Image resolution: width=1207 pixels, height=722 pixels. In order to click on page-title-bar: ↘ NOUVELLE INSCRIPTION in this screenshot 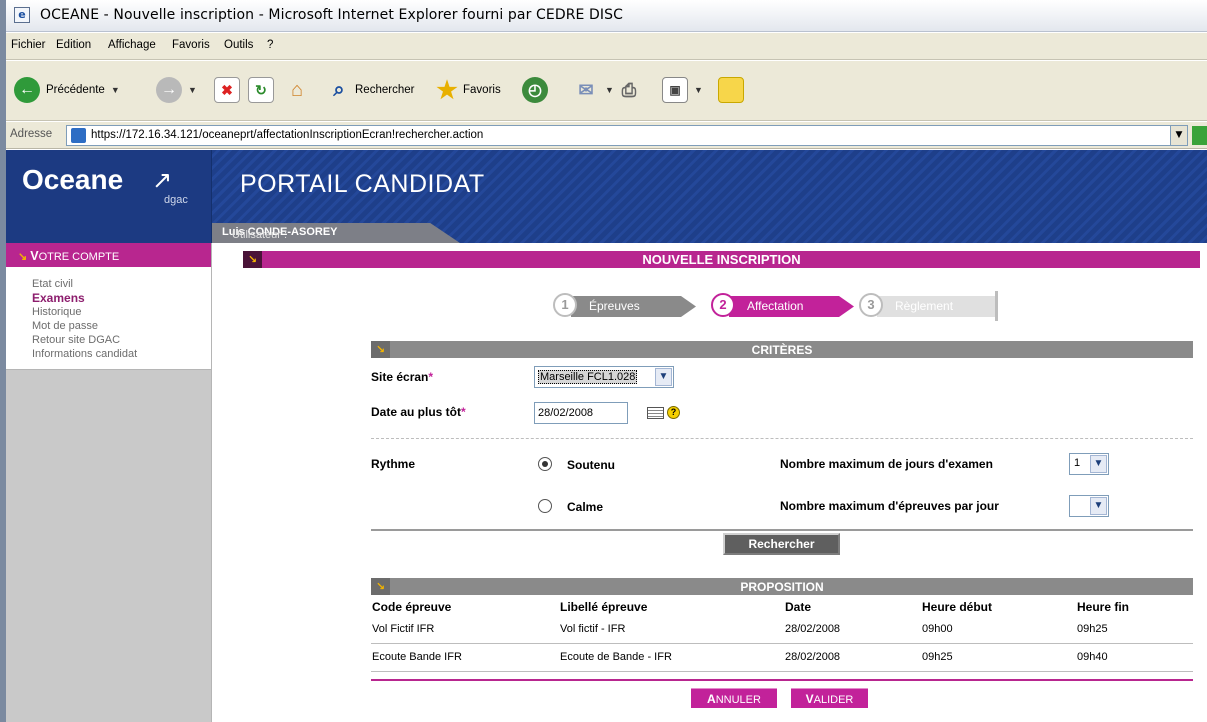, I will do `click(721, 259)`.